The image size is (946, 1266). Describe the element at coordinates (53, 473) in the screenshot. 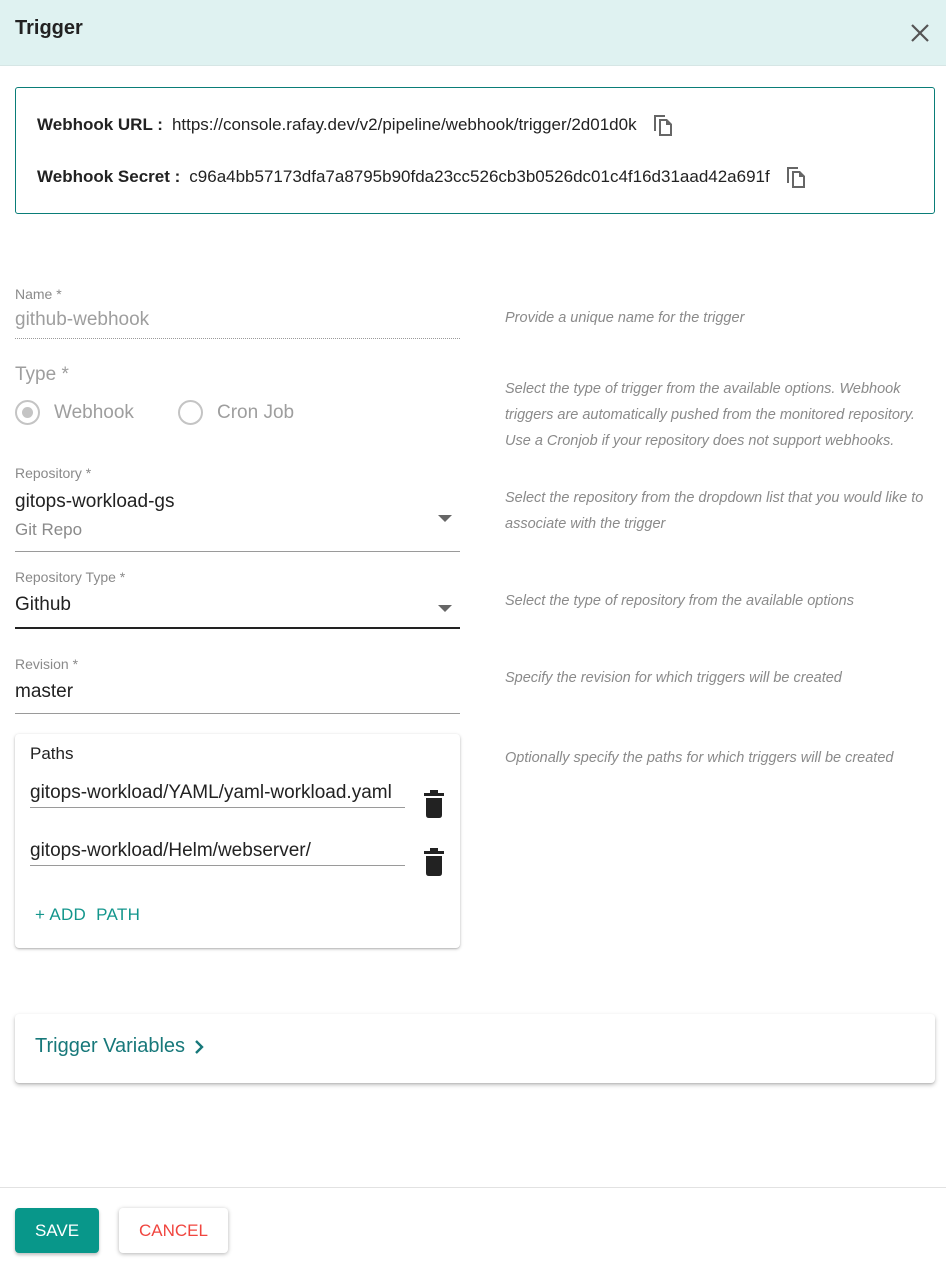

I see `repository-label: Repository *` at that location.